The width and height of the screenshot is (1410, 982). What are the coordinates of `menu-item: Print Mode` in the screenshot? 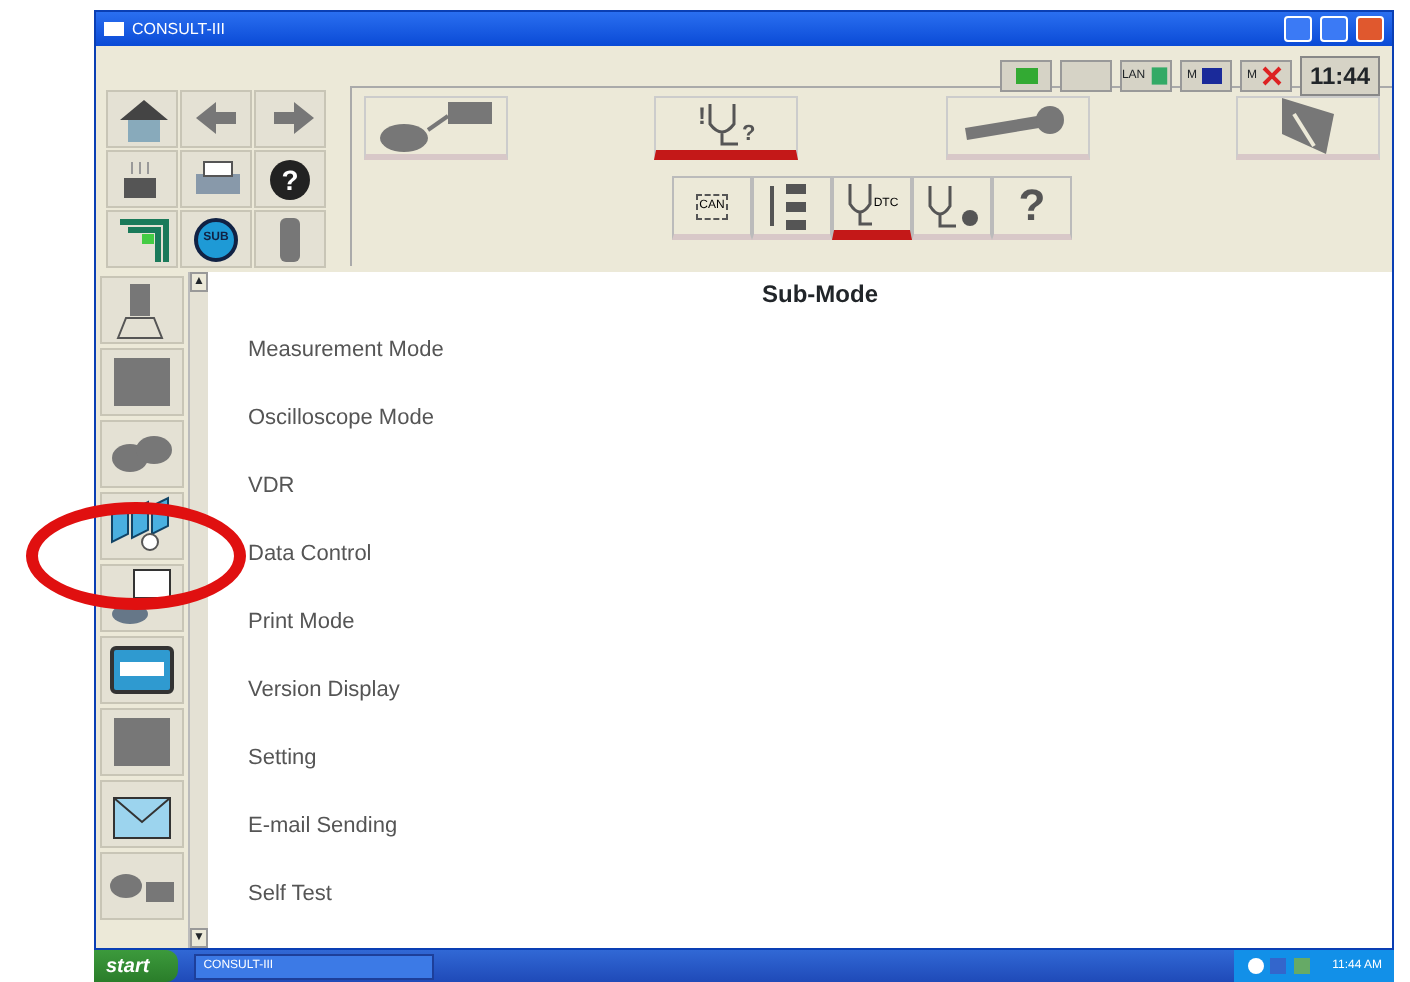 It's located at (820, 622).